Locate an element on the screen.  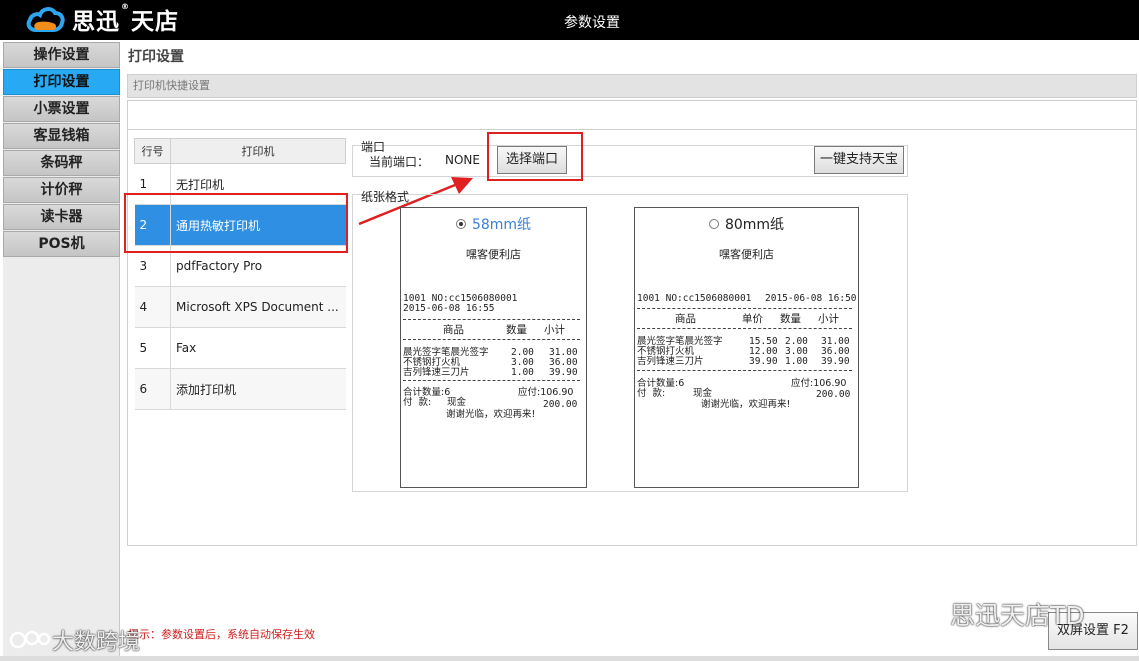
row-number: 2 is located at coordinates (152, 225).